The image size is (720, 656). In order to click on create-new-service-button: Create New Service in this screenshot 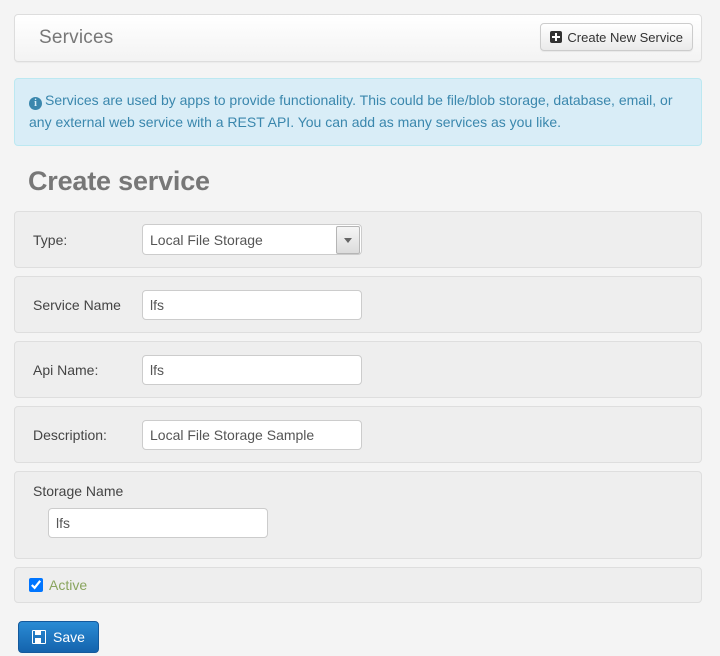, I will do `click(616, 37)`.